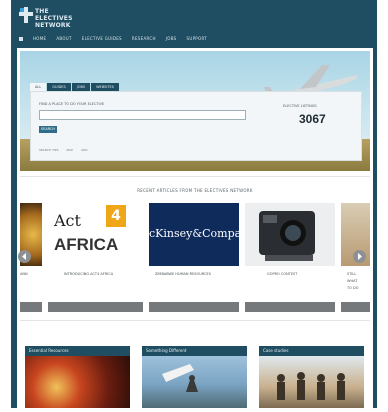 The height and width of the screenshot is (412, 388). I want to click on carousel-next-button, so click(359, 256).